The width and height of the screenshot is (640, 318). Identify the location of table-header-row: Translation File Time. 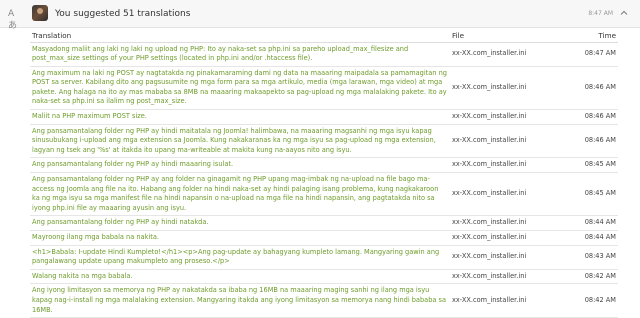
(324, 36).